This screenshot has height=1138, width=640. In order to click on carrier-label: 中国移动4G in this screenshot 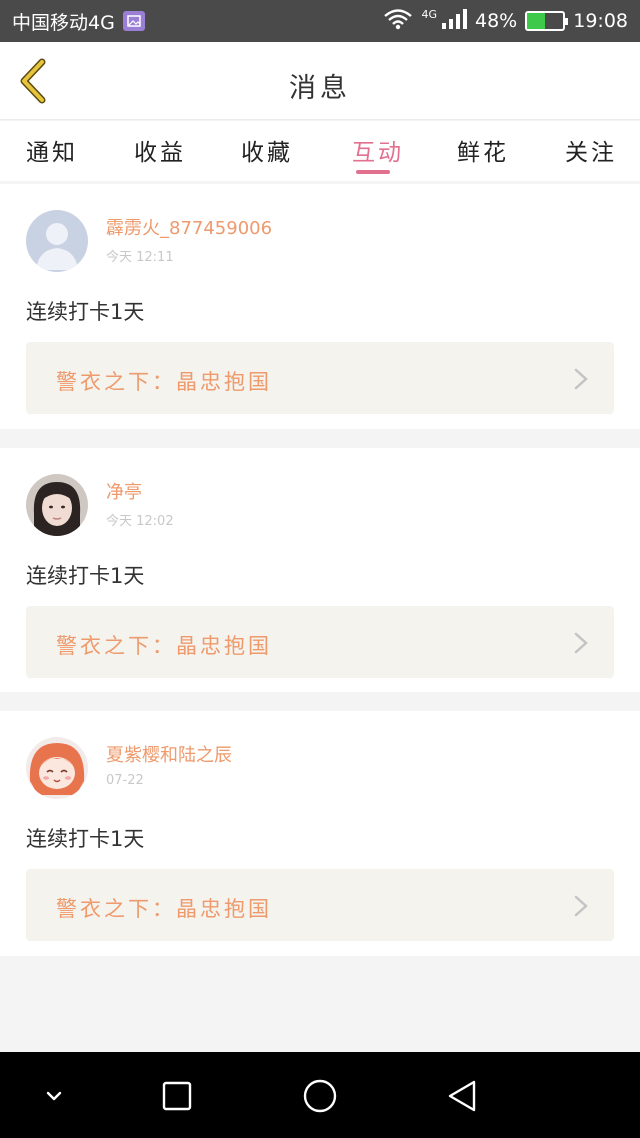, I will do `click(63, 22)`.